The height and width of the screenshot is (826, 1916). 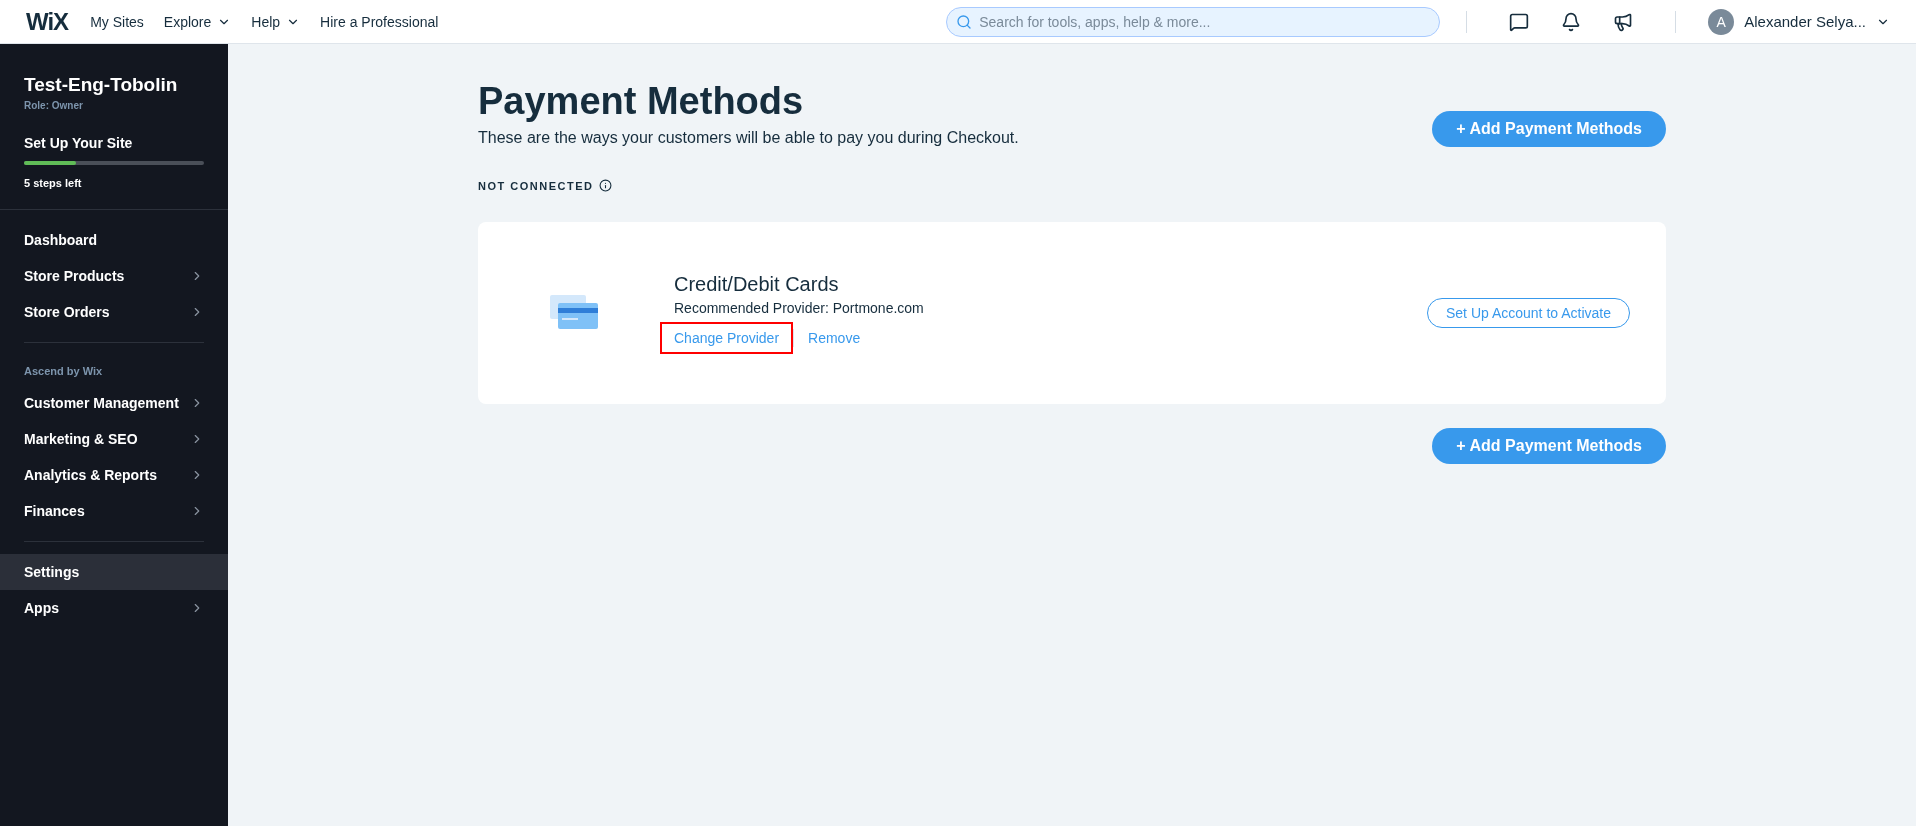 What do you see at coordinates (114, 403) in the screenshot?
I see `sidebar-item: Customer Management` at bounding box center [114, 403].